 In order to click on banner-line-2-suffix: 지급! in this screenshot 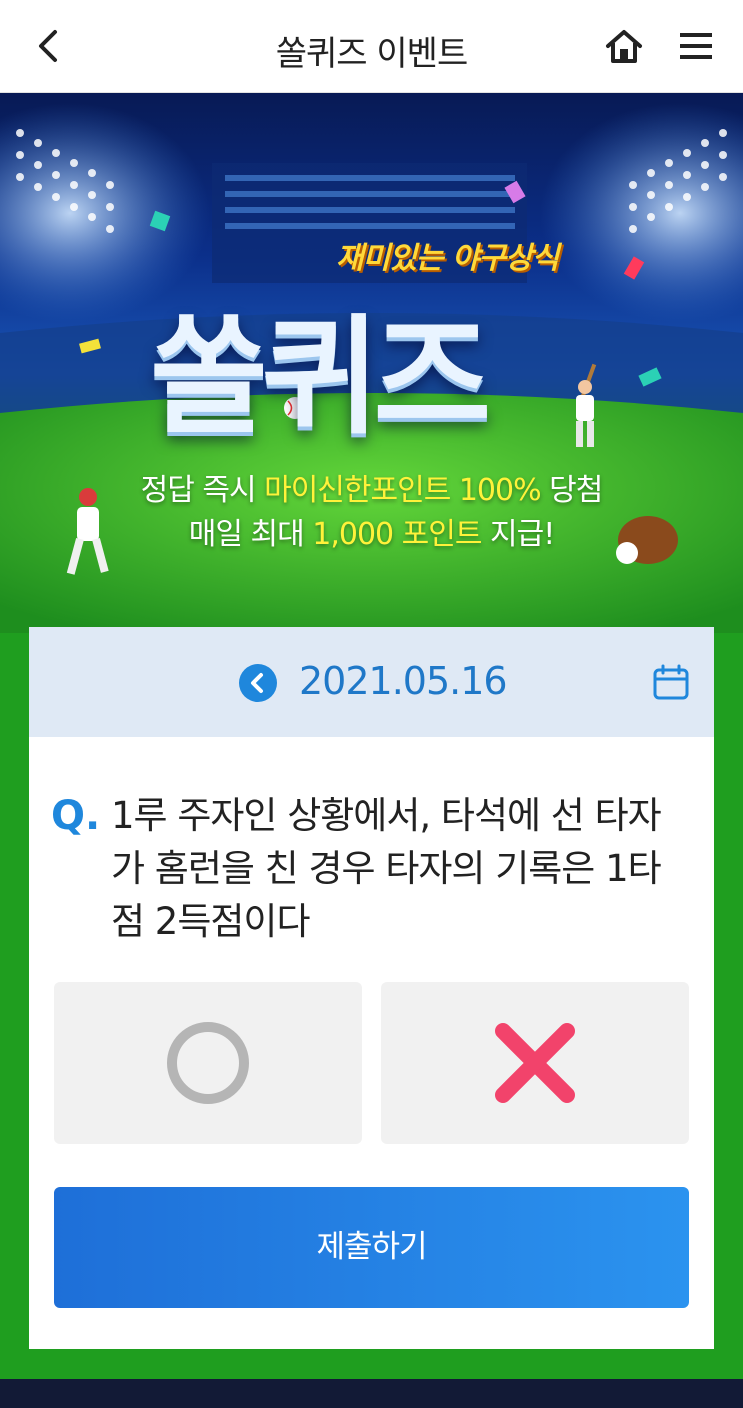, I will do `click(518, 534)`.